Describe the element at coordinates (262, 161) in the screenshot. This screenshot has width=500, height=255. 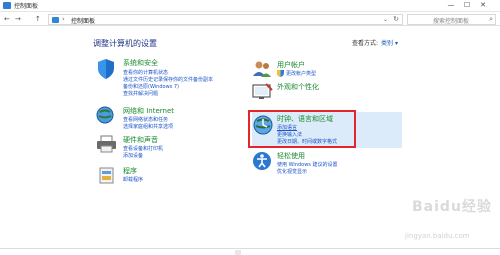
I see `ease-of-access-icon` at that location.